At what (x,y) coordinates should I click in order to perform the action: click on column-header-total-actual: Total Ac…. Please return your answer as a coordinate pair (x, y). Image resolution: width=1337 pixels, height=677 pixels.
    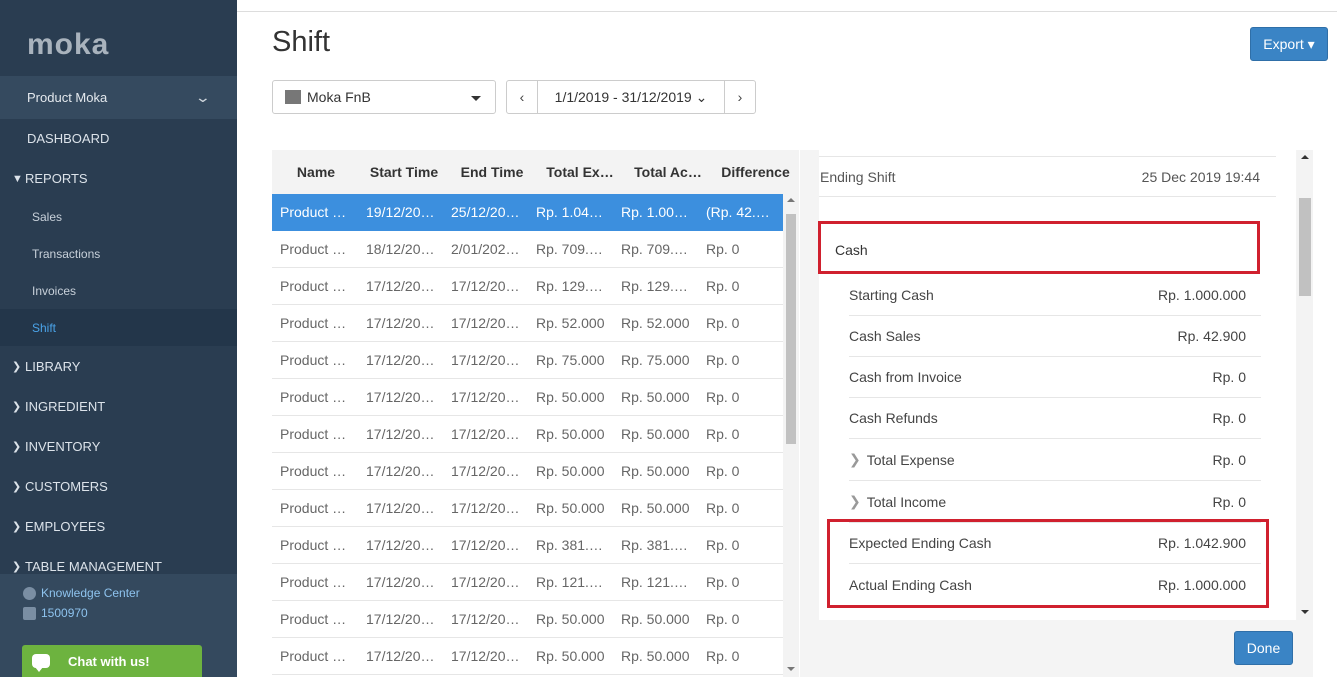
    Looking at the image, I should click on (668, 172).